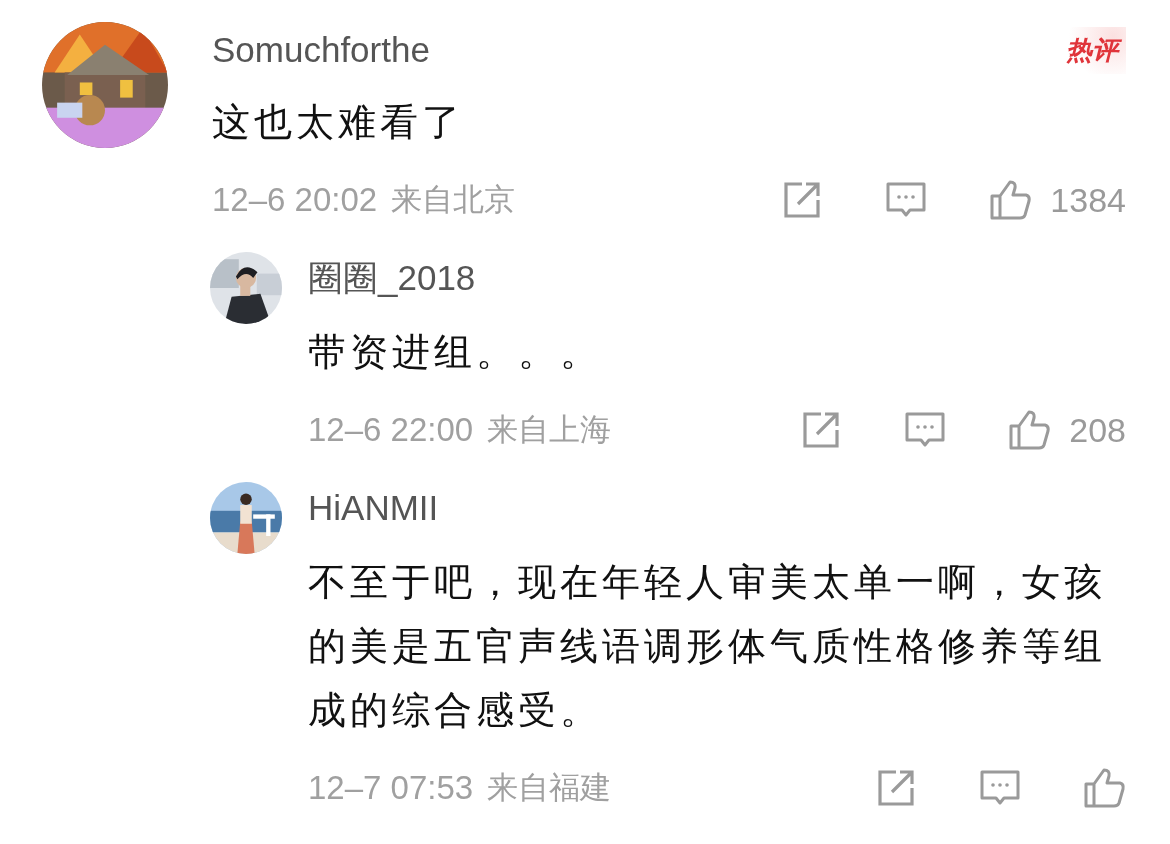  I want to click on comment-text: 带资进组。。。, so click(455, 352).